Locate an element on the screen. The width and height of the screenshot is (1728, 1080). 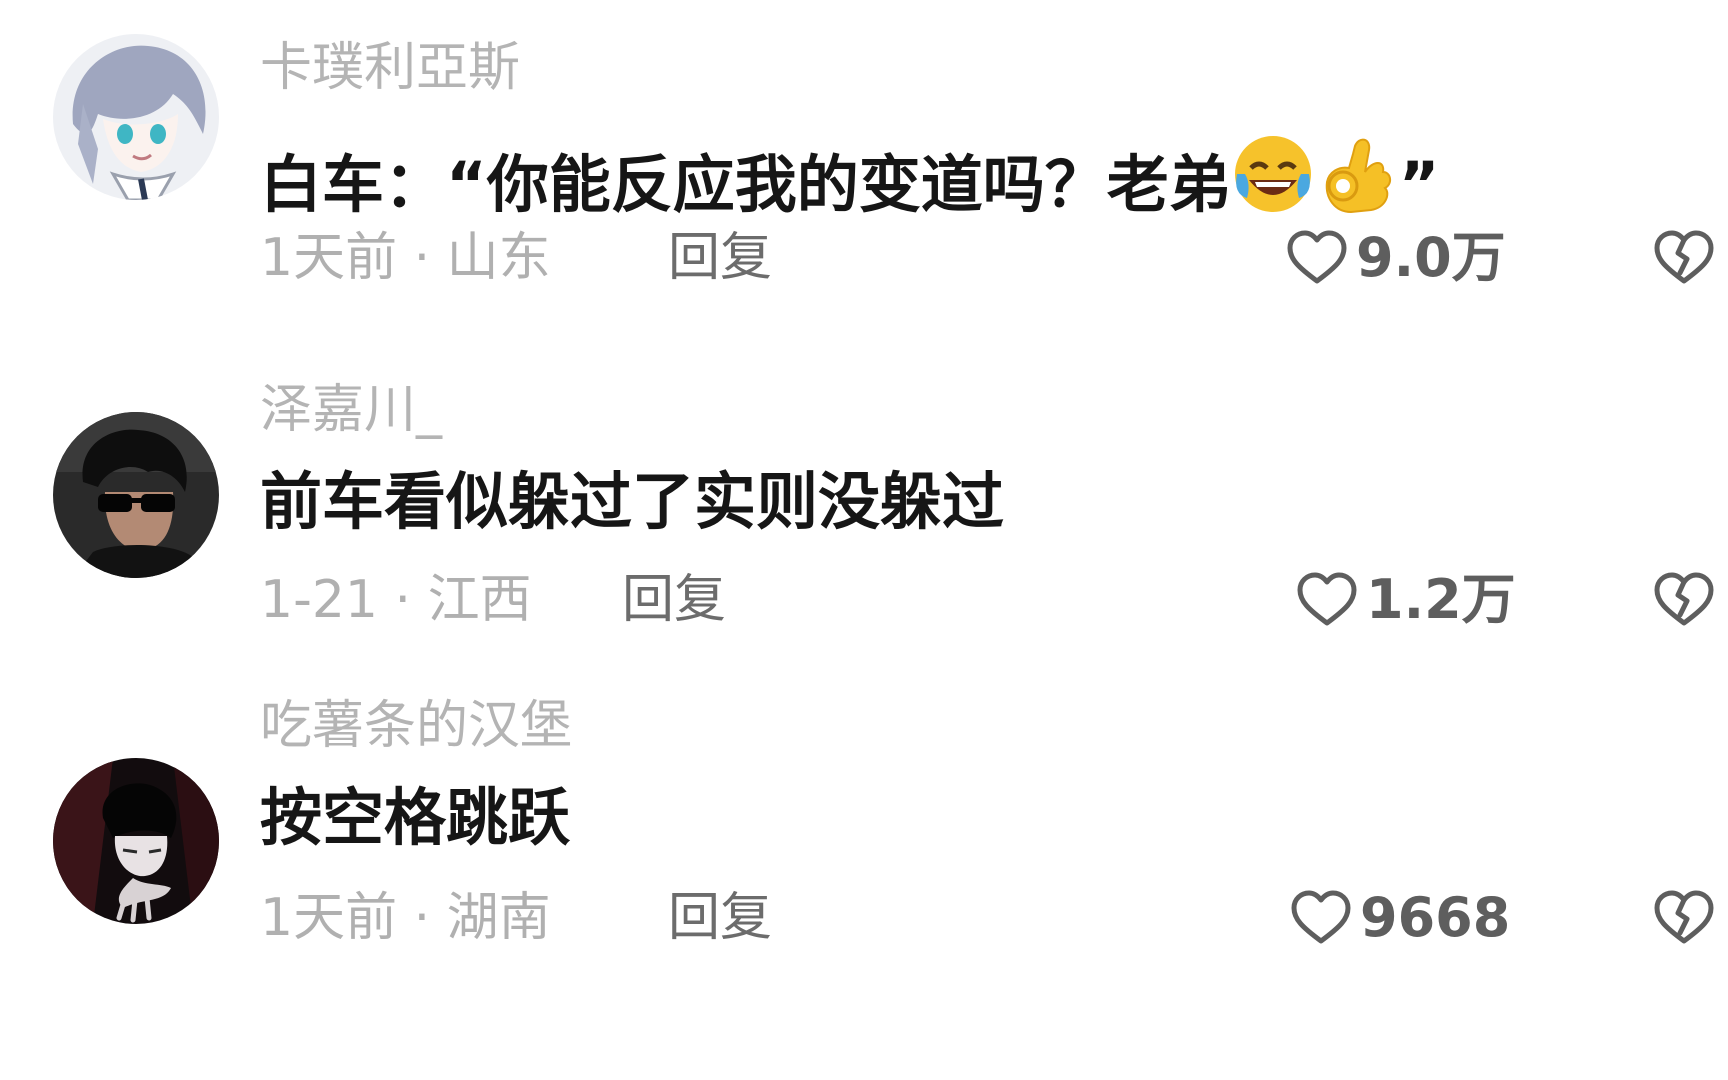
comment-meta: 1天前 · 湖南 is located at coordinates (405, 918).